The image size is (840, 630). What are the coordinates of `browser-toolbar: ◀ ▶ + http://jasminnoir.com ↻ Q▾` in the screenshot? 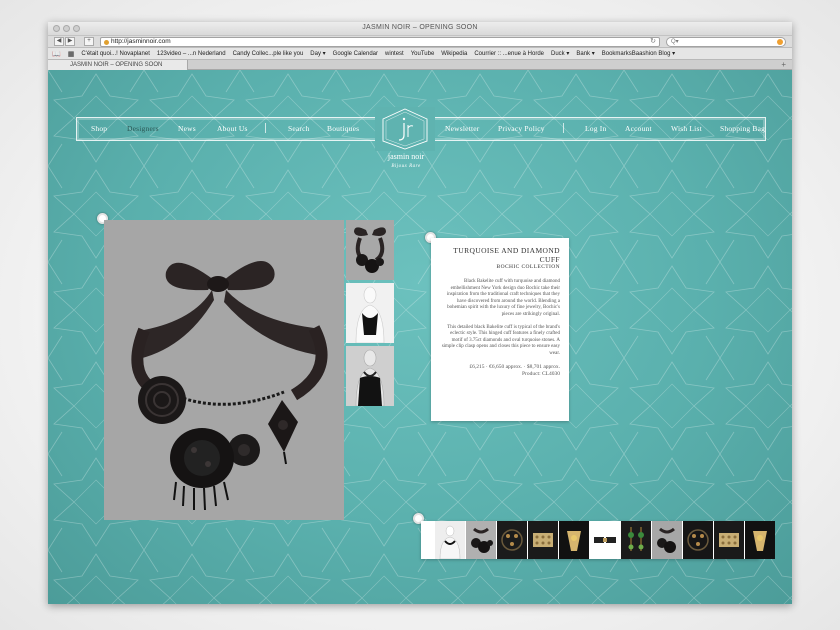 It's located at (420, 42).